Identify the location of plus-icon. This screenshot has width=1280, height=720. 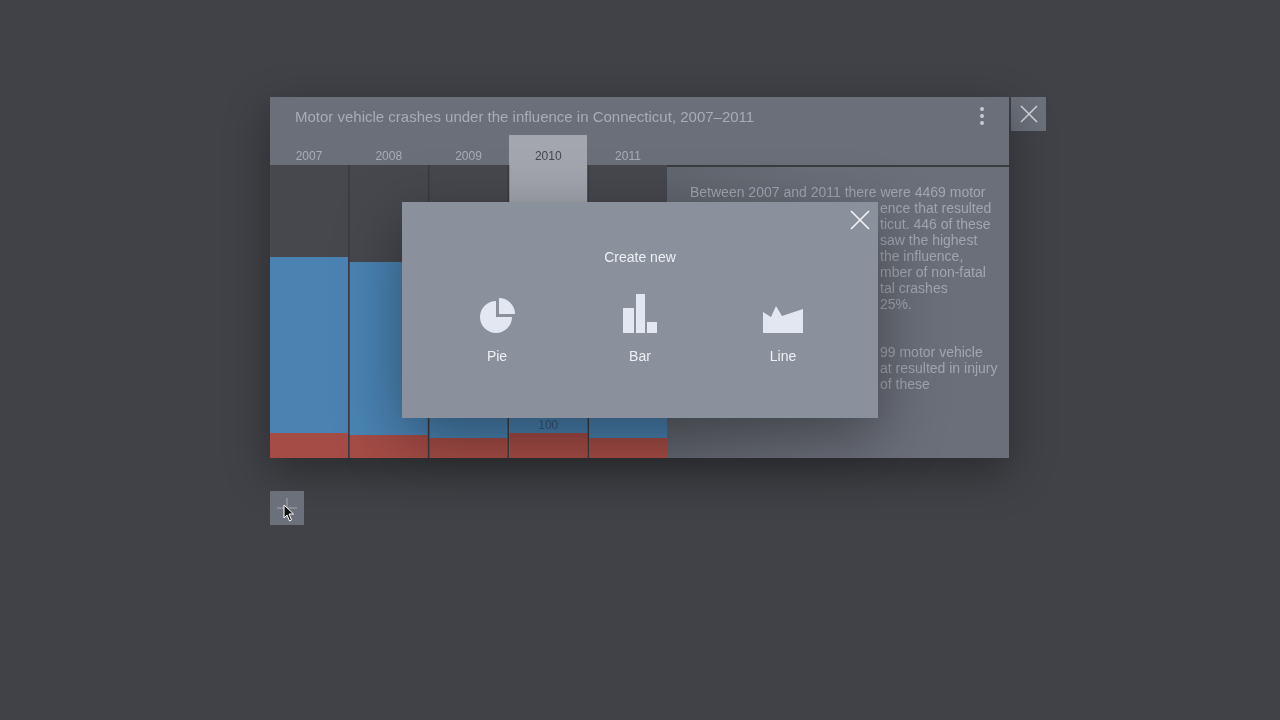
(287, 508).